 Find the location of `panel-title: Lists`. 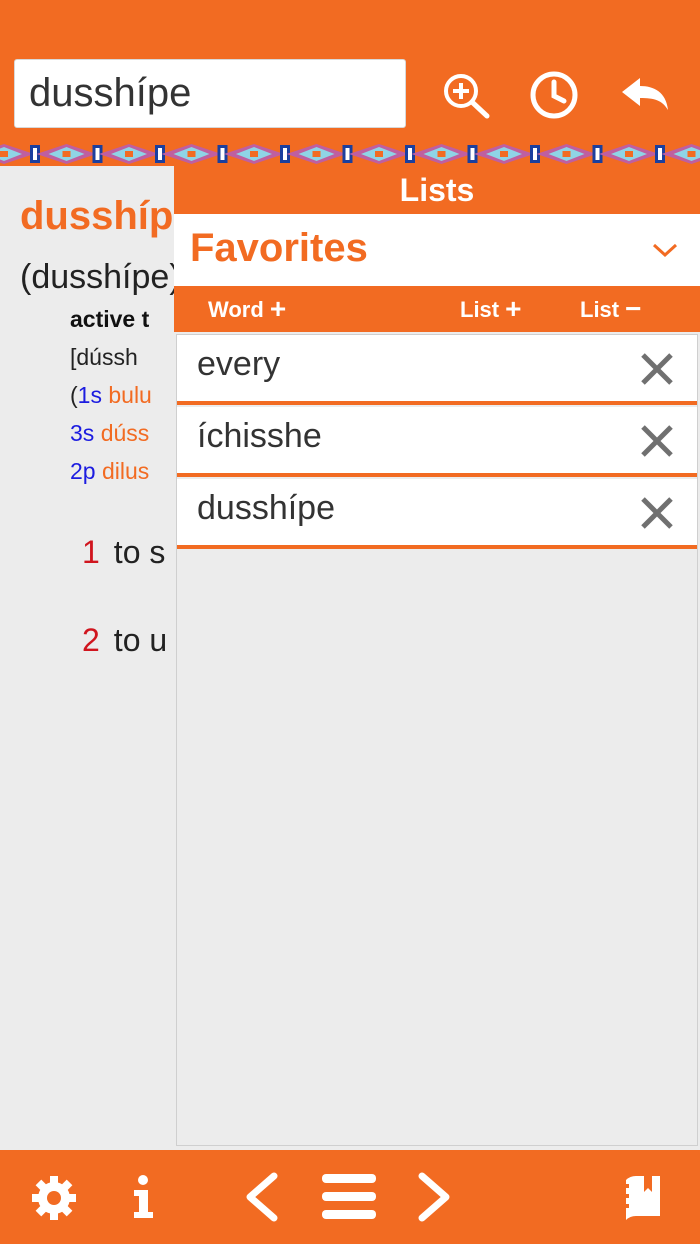

panel-title: Lists is located at coordinates (437, 190).